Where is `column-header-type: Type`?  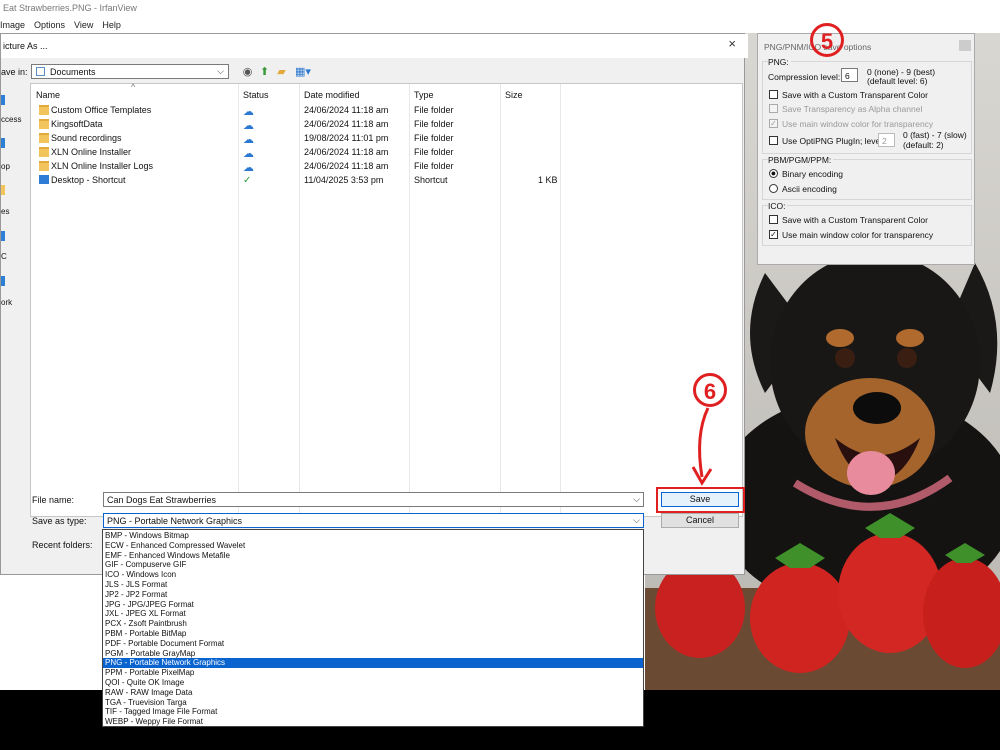
column-header-type: Type is located at coordinates (424, 95).